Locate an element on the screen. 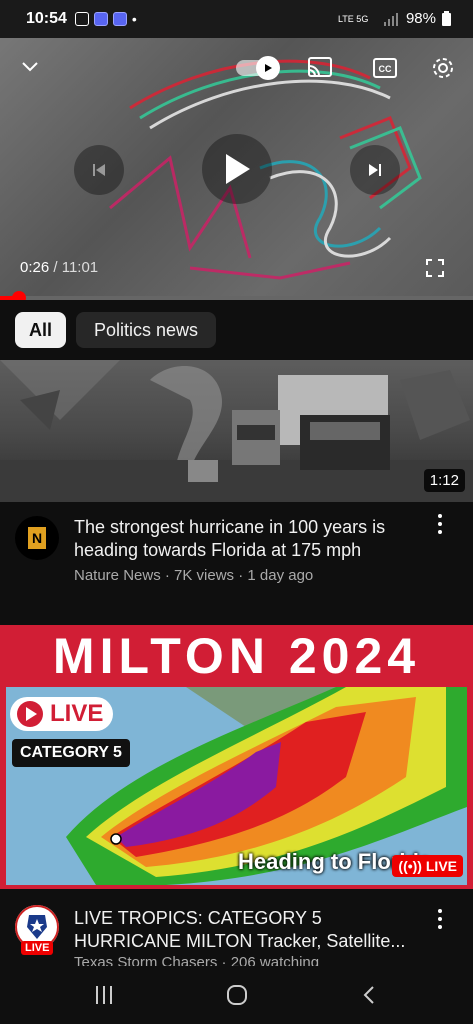  autoplay-toggle is located at coordinates (259, 68).